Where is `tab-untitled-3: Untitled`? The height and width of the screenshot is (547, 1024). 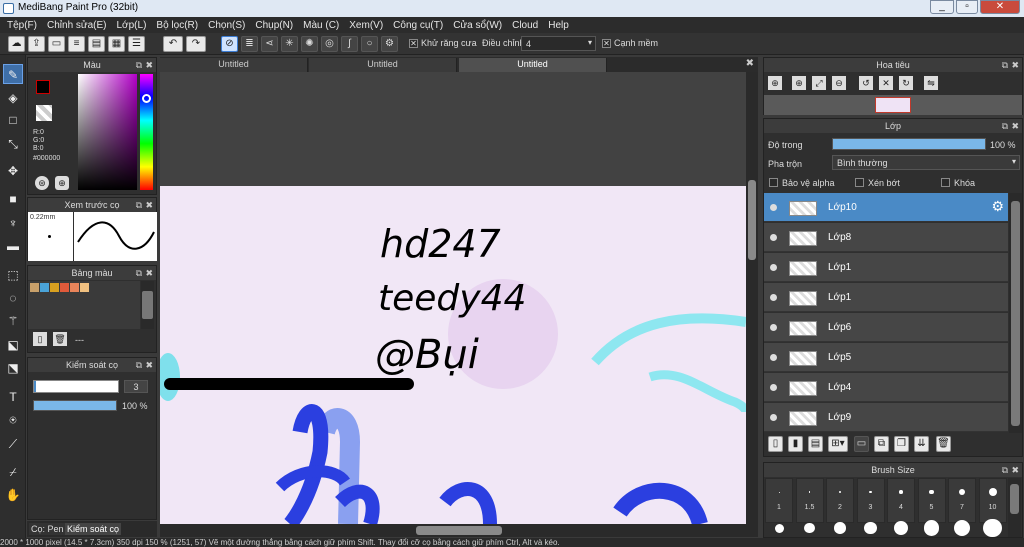
tab-untitled-3: Untitled is located at coordinates (533, 65).